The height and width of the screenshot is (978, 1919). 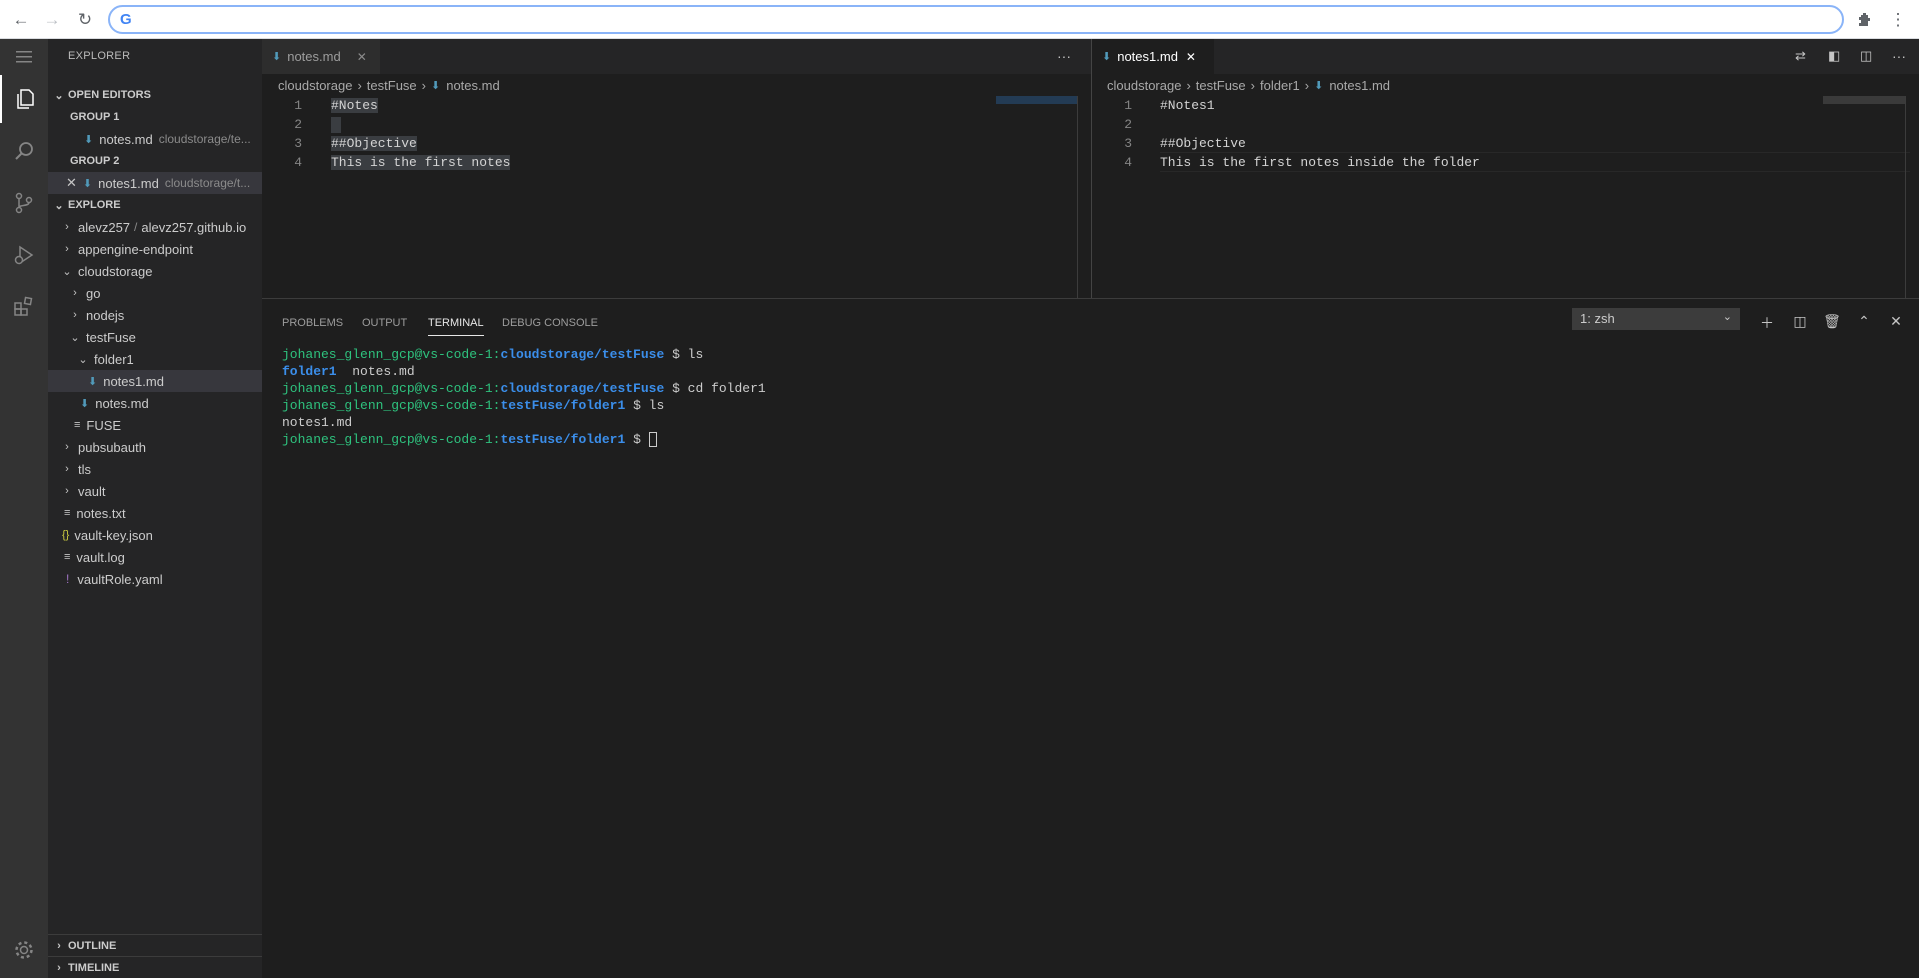 I want to click on chevron-up-icon: ⌃, so click(x=1864, y=321).